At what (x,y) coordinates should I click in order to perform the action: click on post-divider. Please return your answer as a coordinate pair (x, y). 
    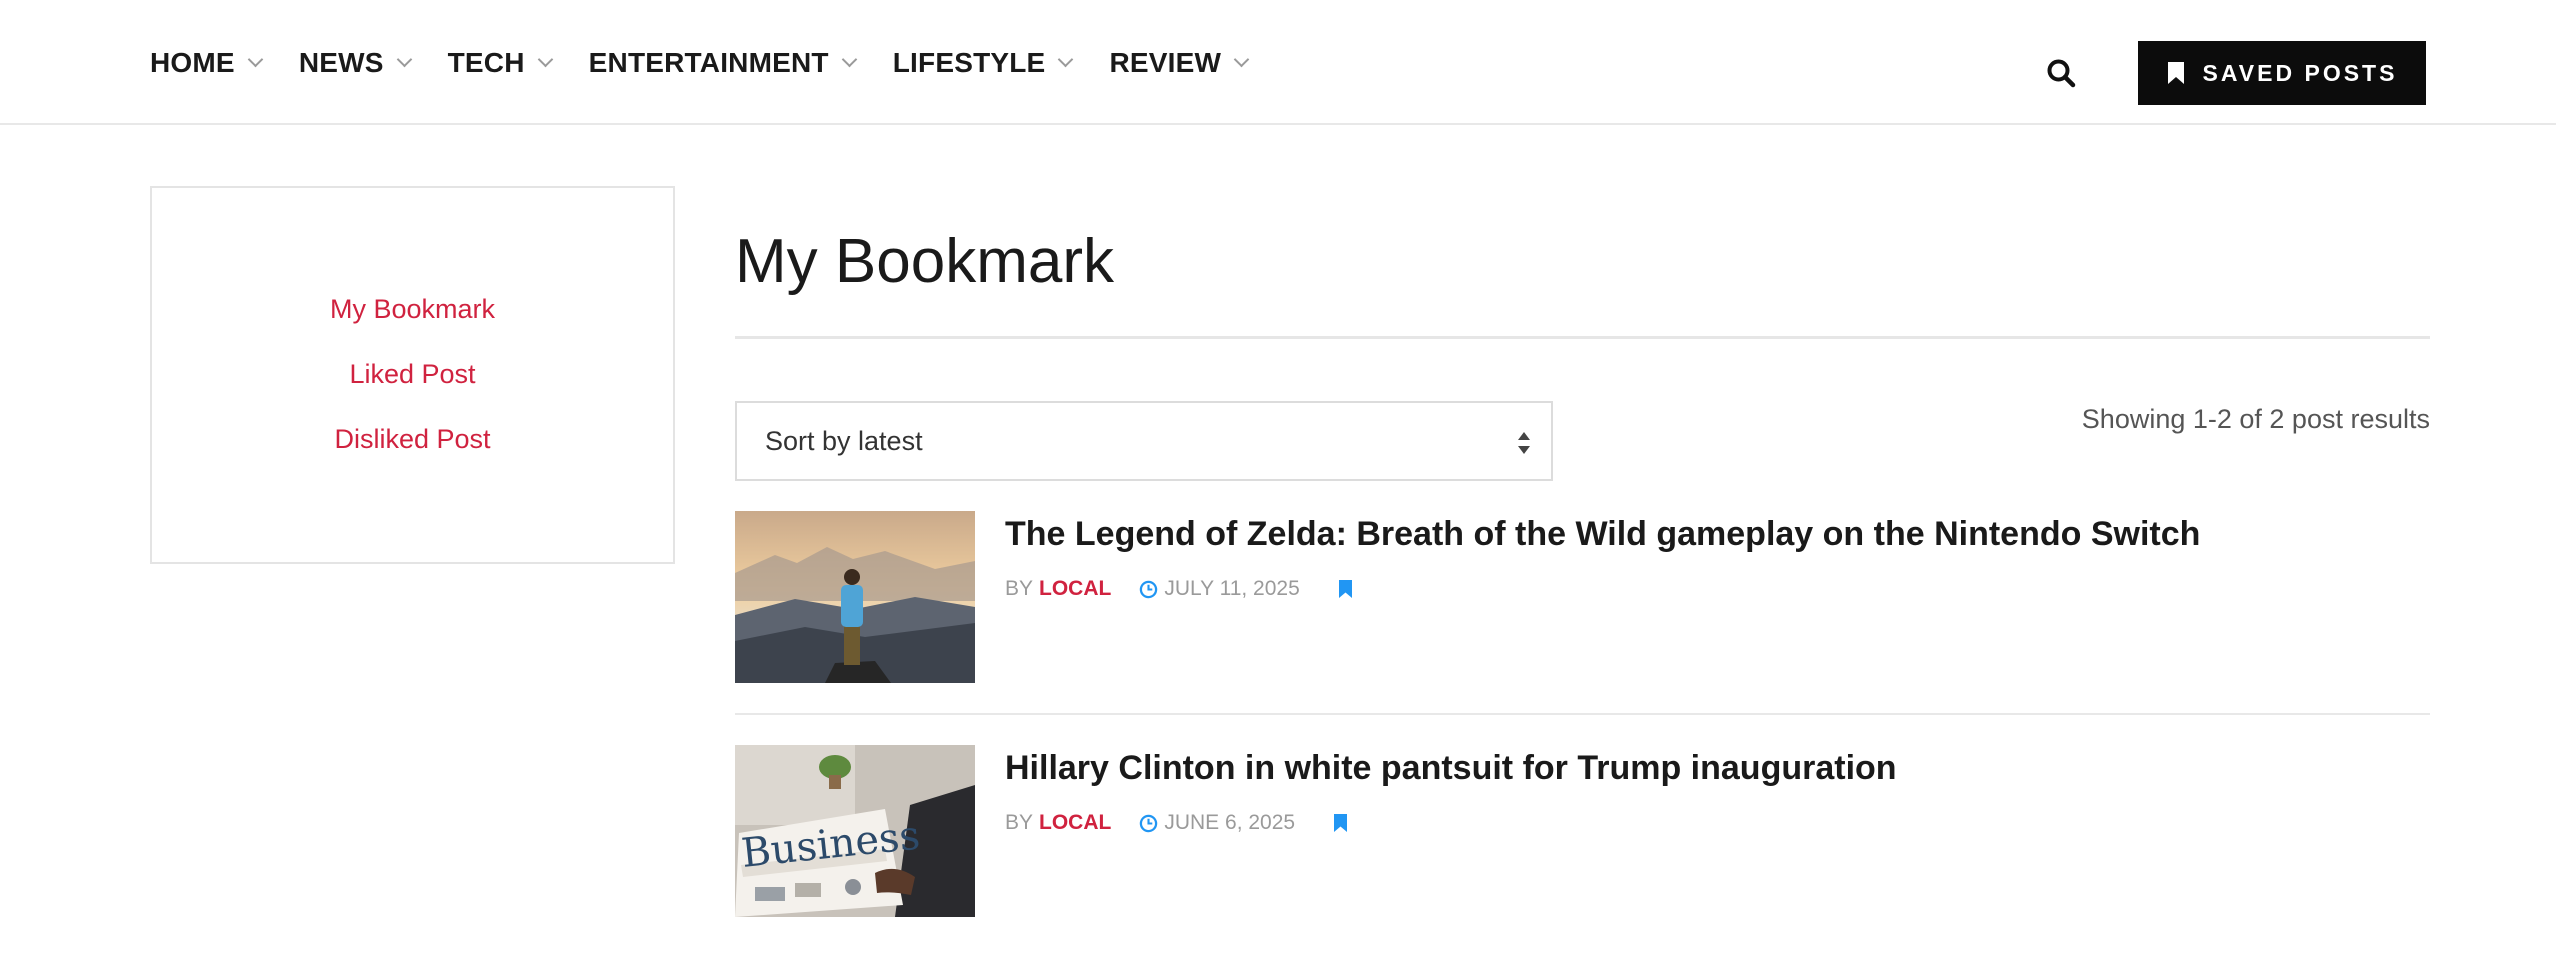
    Looking at the image, I should click on (1582, 714).